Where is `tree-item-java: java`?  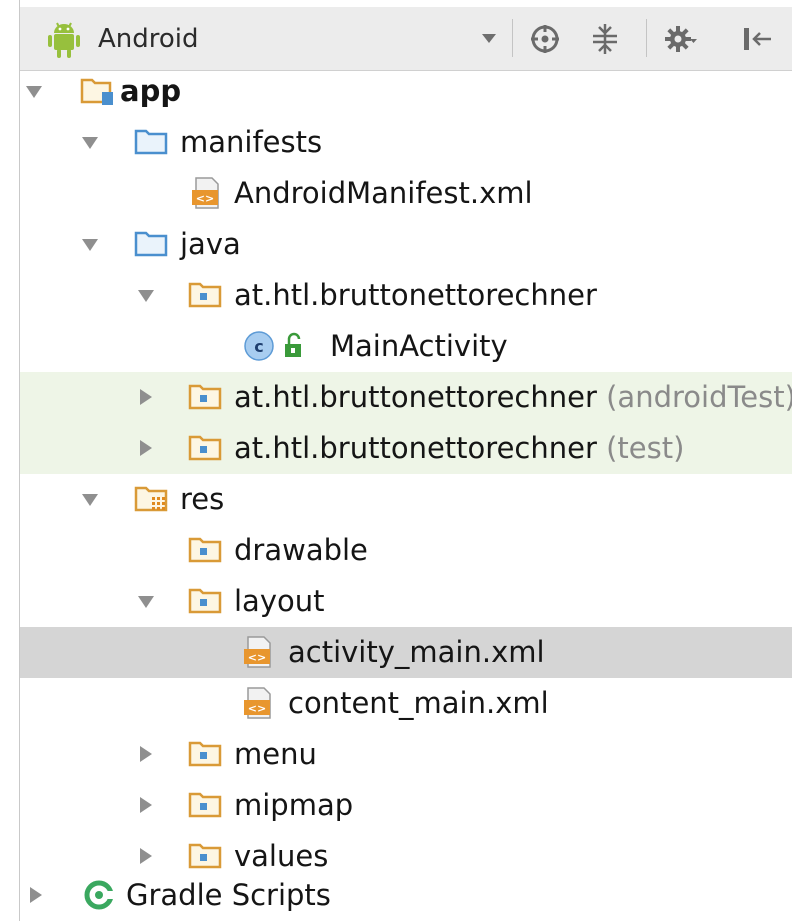
tree-item-java: java is located at coordinates (406, 244).